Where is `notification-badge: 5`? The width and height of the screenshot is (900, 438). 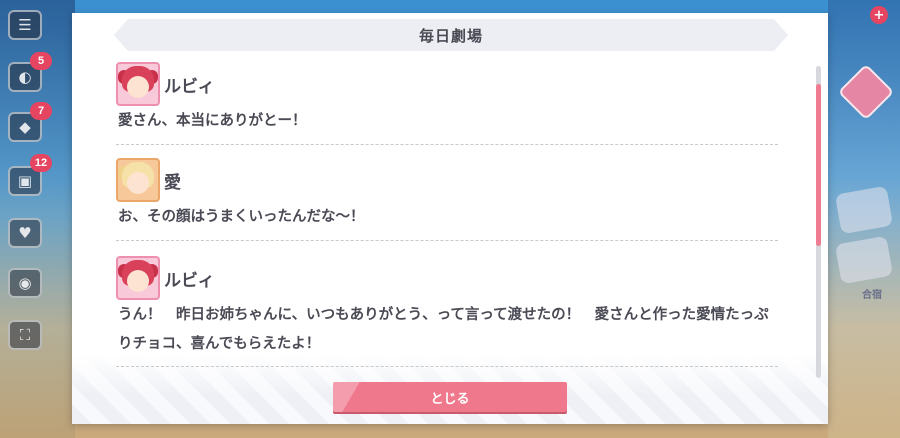 notification-badge: 5 is located at coordinates (41, 61).